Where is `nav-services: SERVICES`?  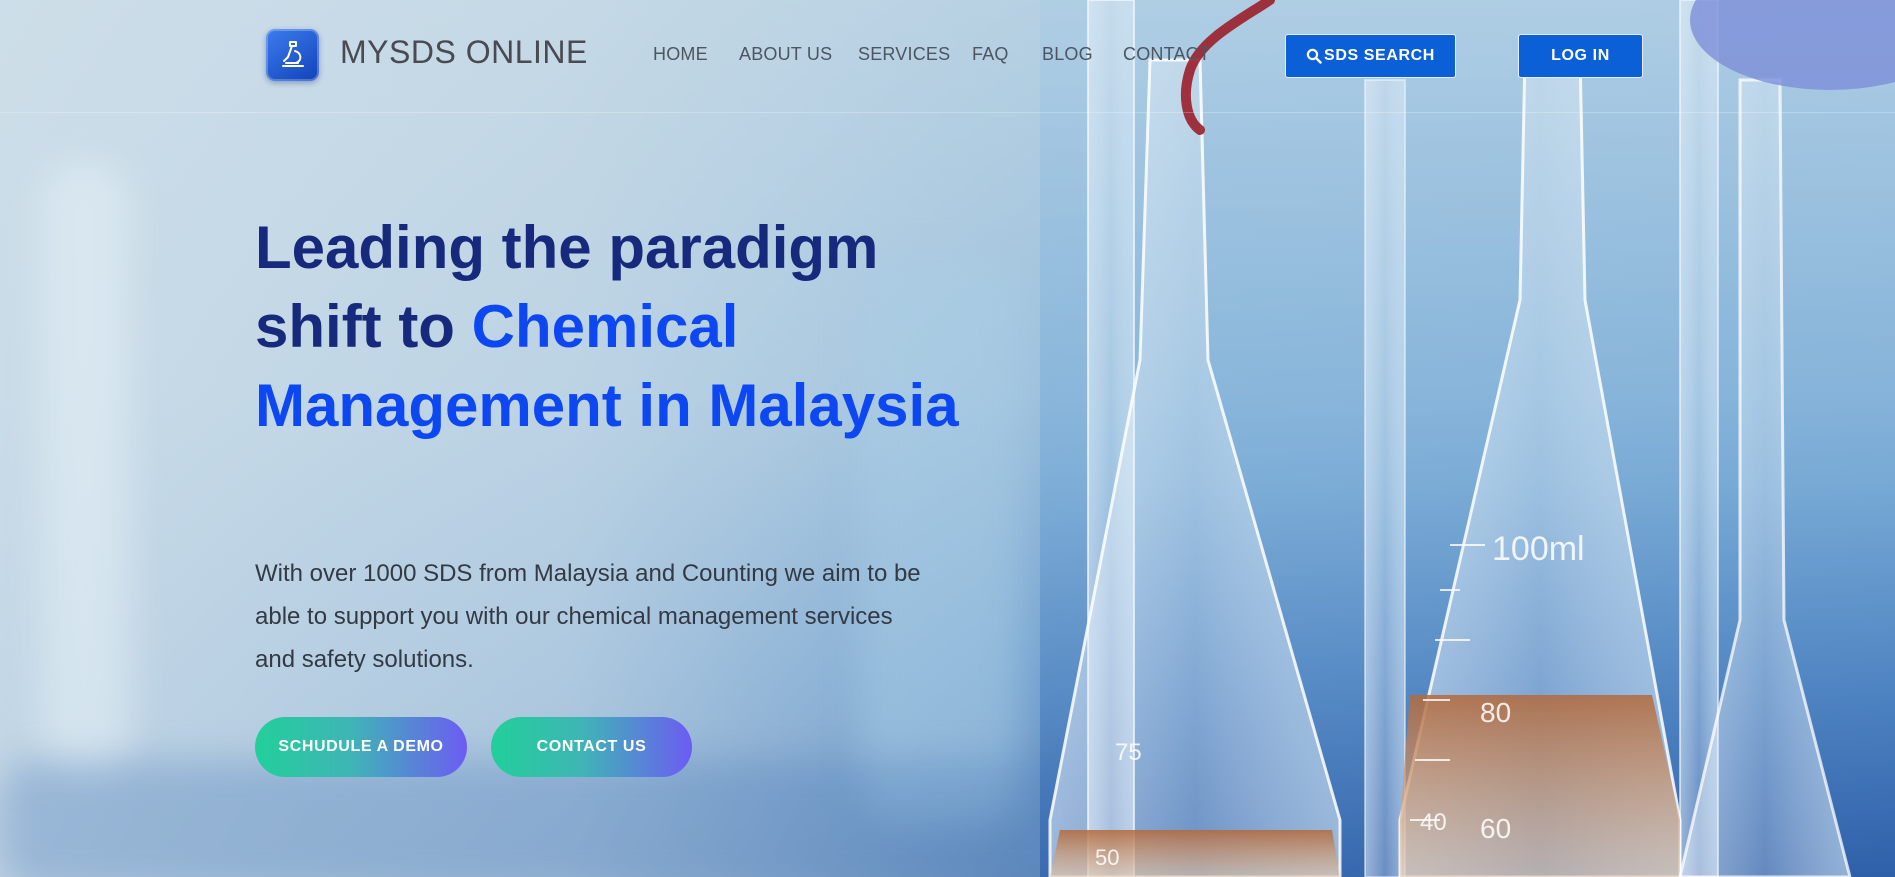
nav-services: SERVICES is located at coordinates (904, 54).